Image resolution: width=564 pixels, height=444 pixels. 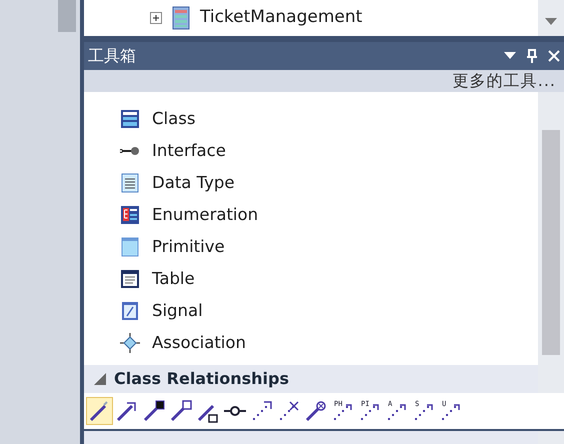 I want to click on toolbox-item: Enumeration, so click(x=205, y=215).